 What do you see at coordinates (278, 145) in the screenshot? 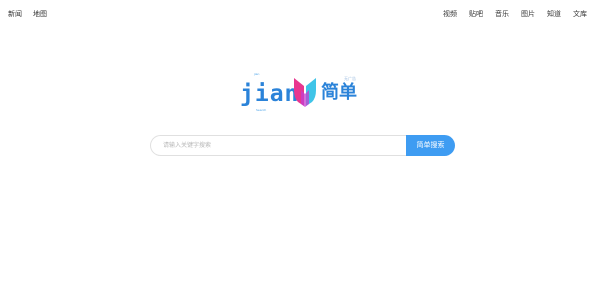
I see `search-input` at bounding box center [278, 145].